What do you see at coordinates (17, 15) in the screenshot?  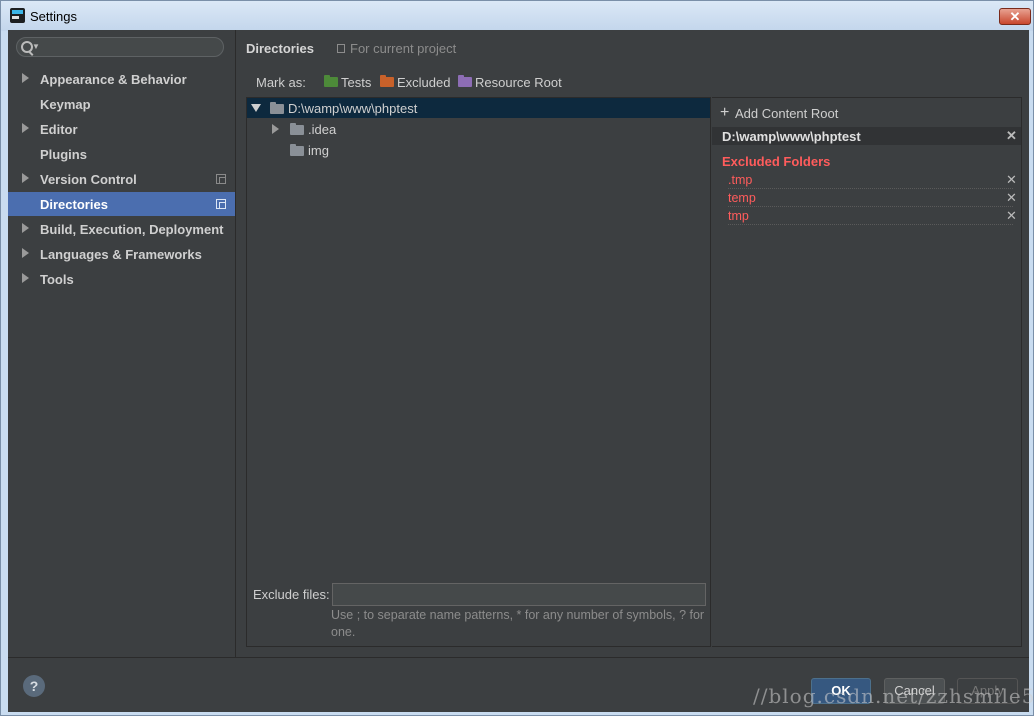 I see `phpstorm-app-icon` at bounding box center [17, 15].